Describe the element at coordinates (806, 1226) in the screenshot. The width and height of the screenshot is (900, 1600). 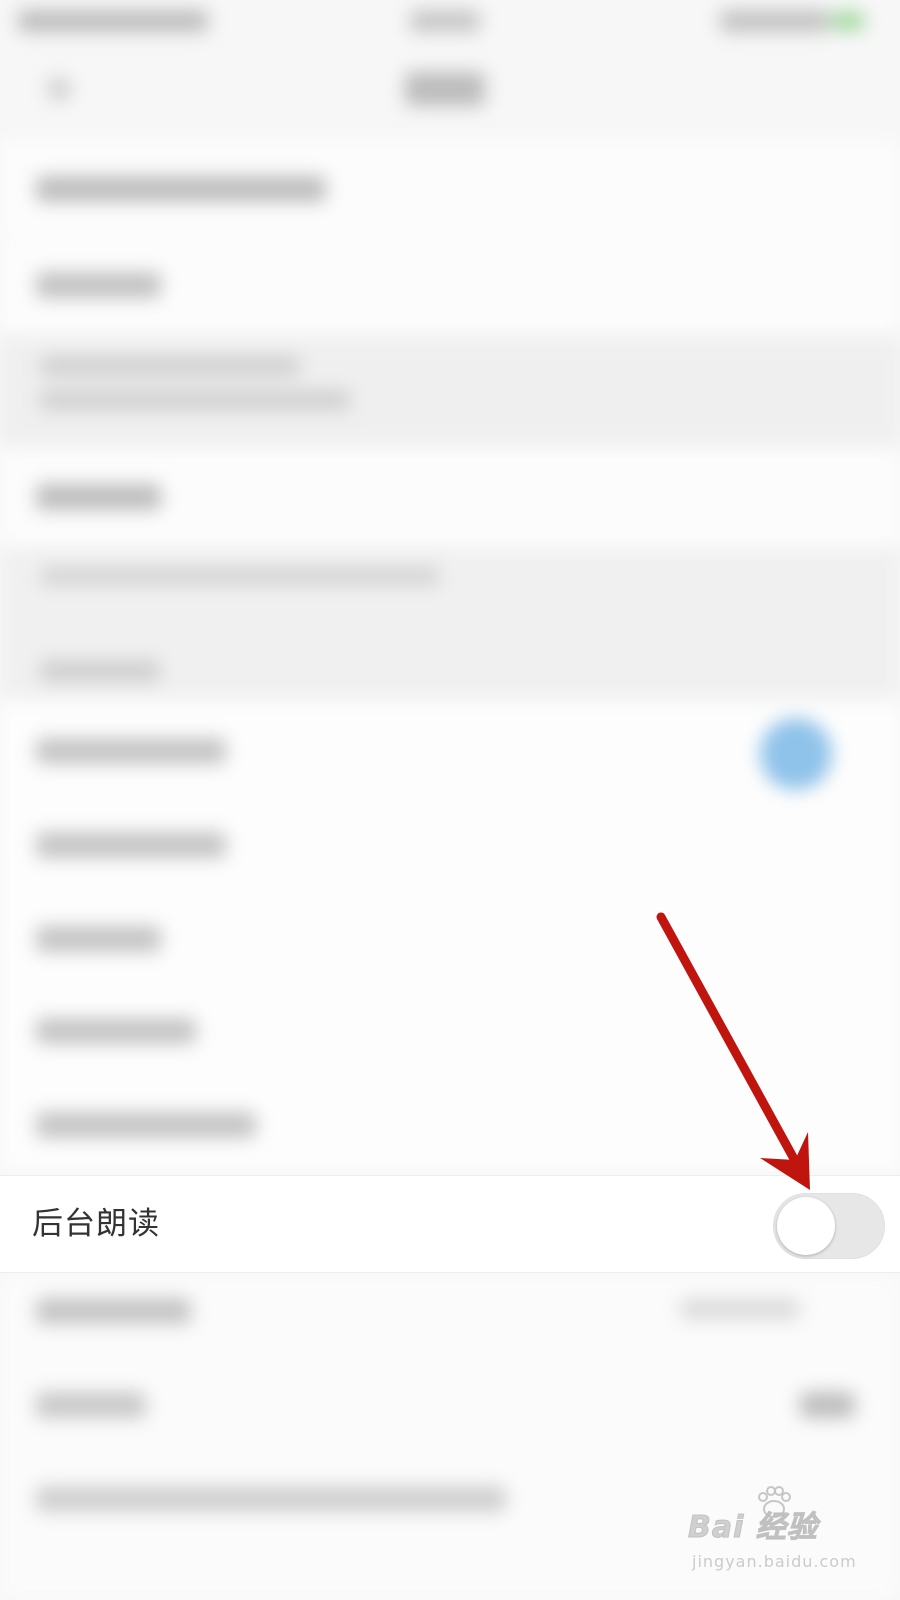
I see `toggle-knob` at that location.